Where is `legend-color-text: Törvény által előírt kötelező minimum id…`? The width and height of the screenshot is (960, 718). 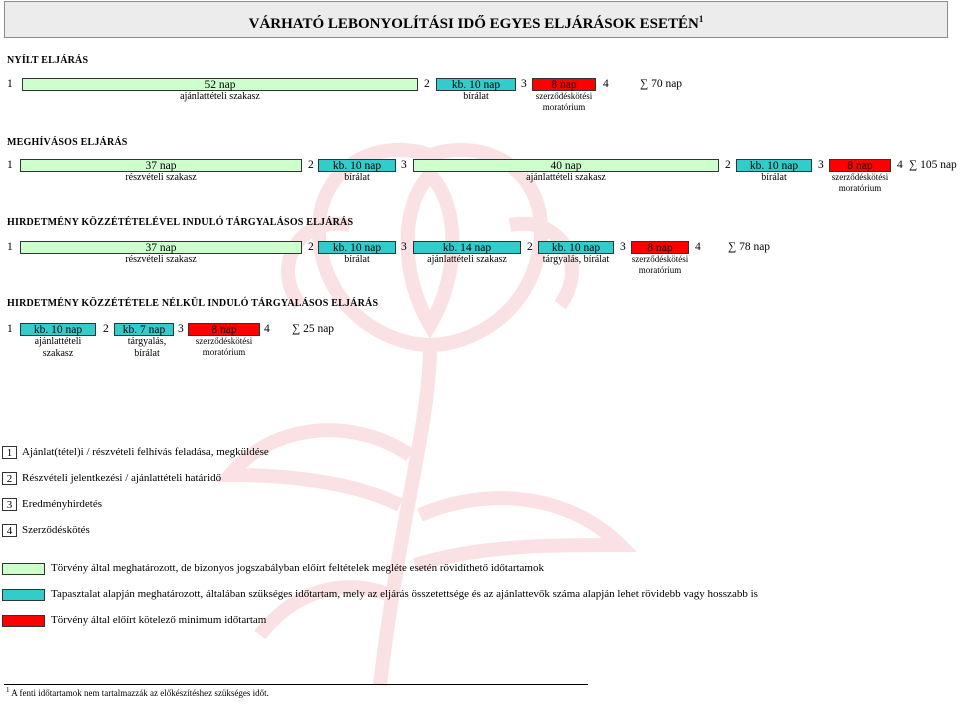 legend-color-text: Törvény által előírt kötelező minimum id… is located at coordinates (159, 620).